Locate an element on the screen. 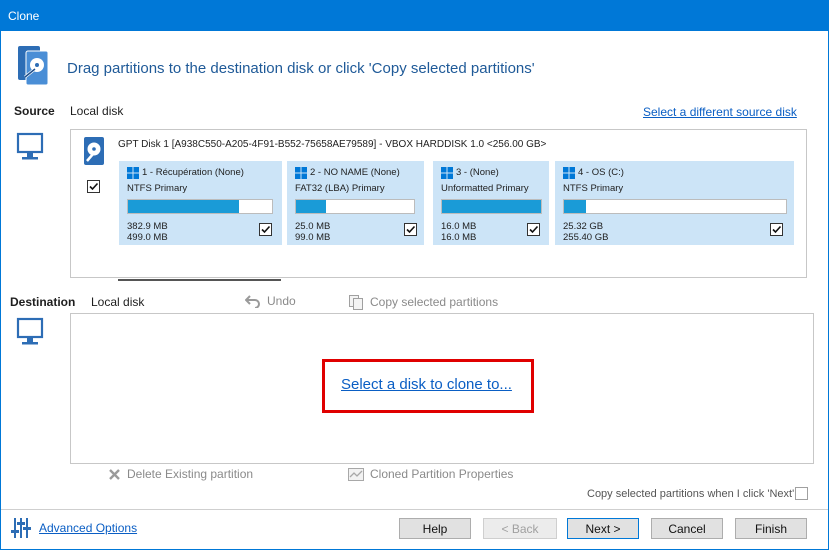 The image size is (829, 550). select-different-source-link: Select a different source disk is located at coordinates (720, 112).